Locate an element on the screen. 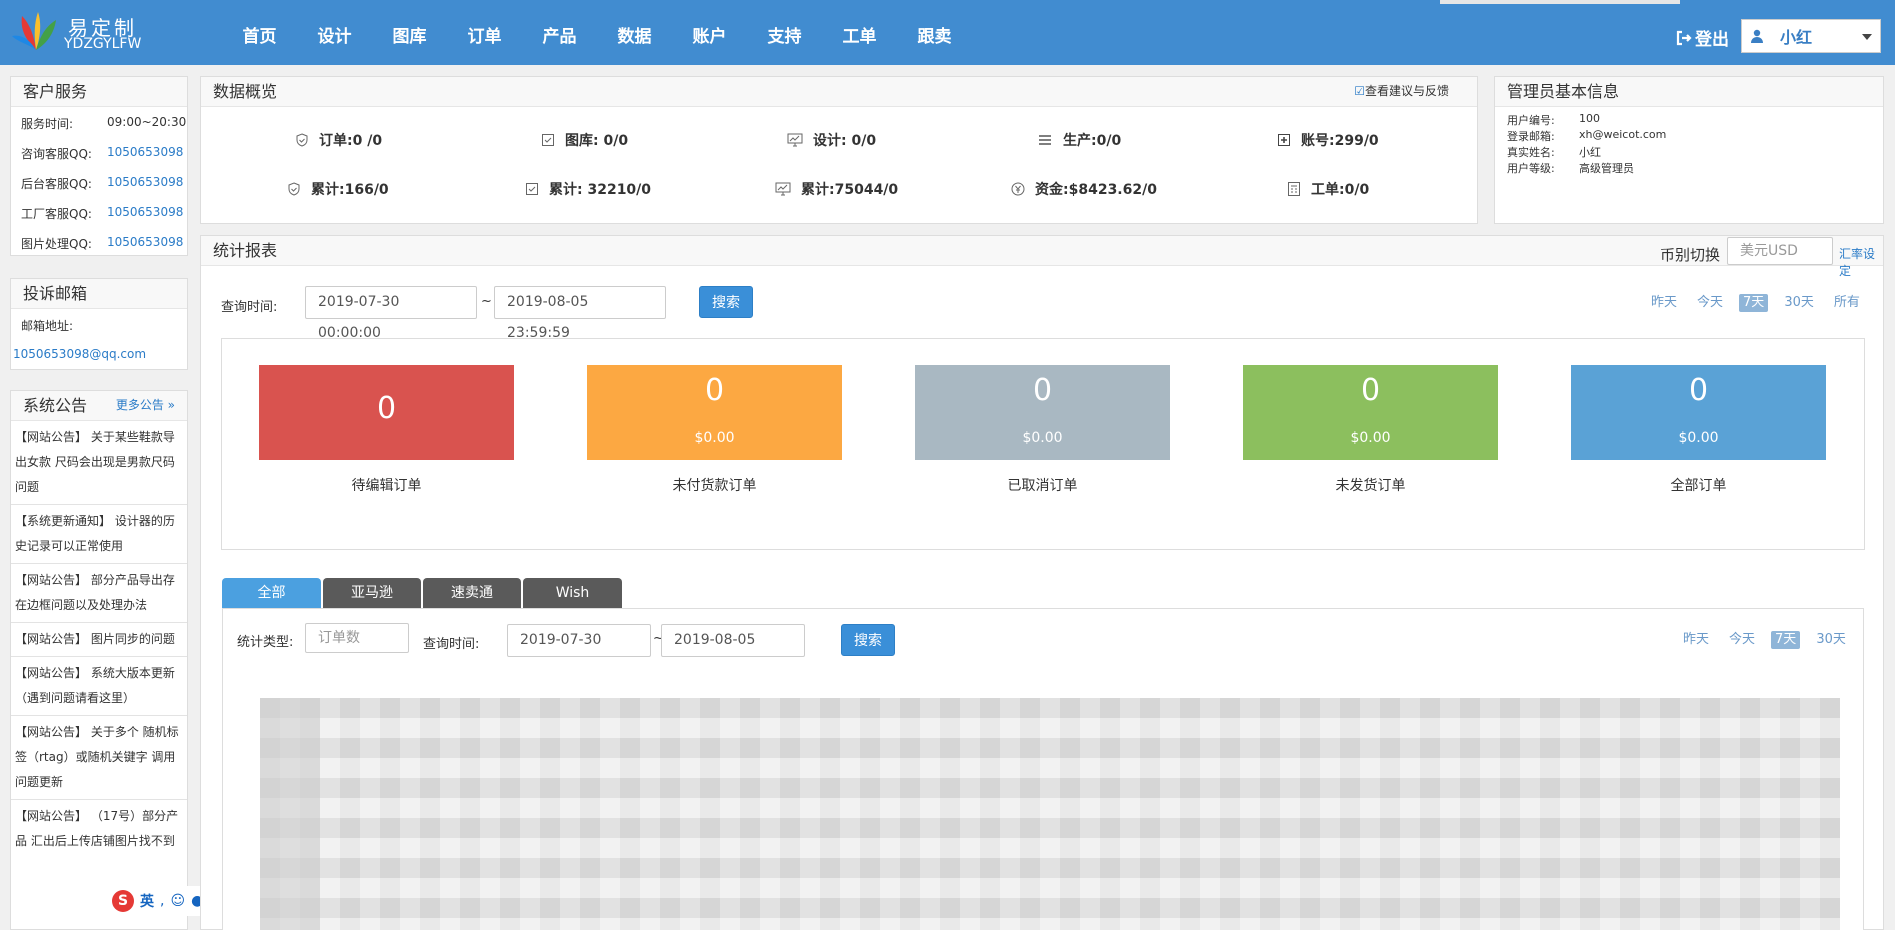 This screenshot has width=1895, height=930. calculator-icon is located at coordinates (1294, 189).